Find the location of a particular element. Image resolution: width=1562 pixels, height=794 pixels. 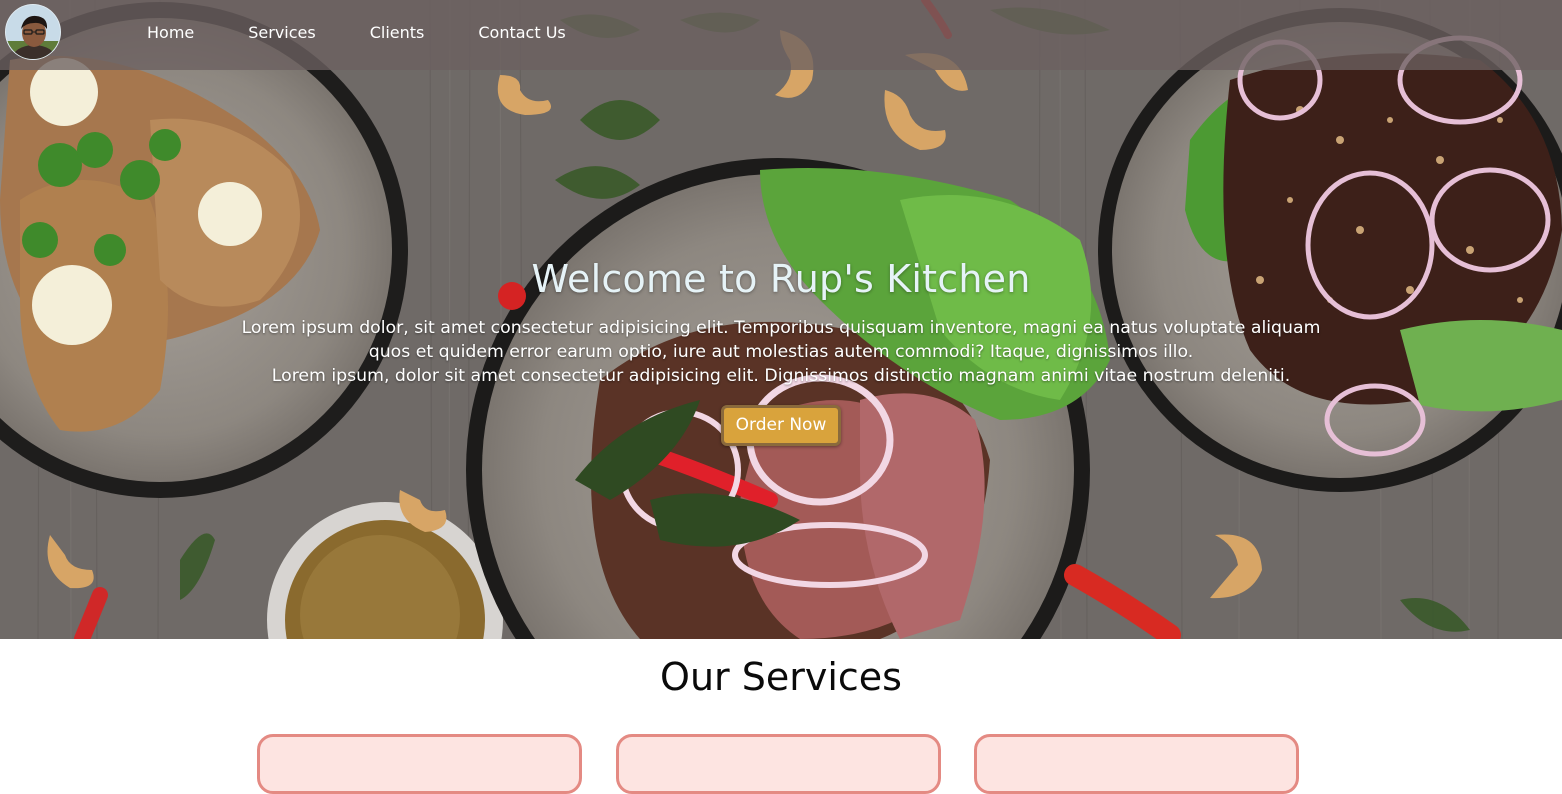

nav-contact-link: Contact Us is located at coordinates (521, 32).